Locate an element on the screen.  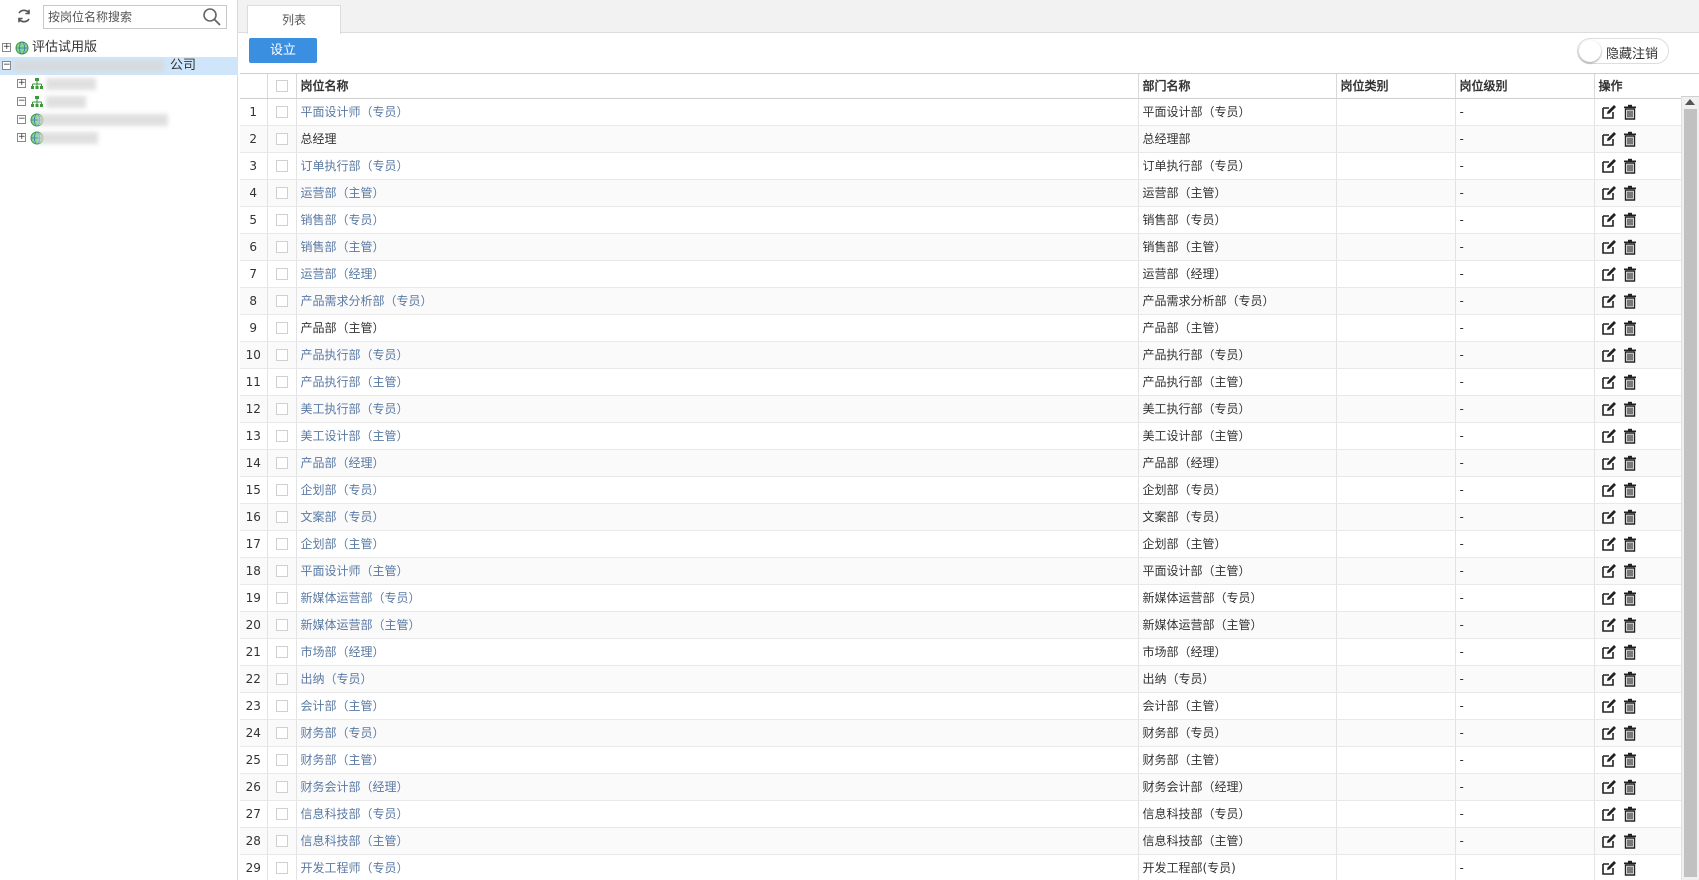
scrollbar-thumb is located at coordinates (1690, 493).